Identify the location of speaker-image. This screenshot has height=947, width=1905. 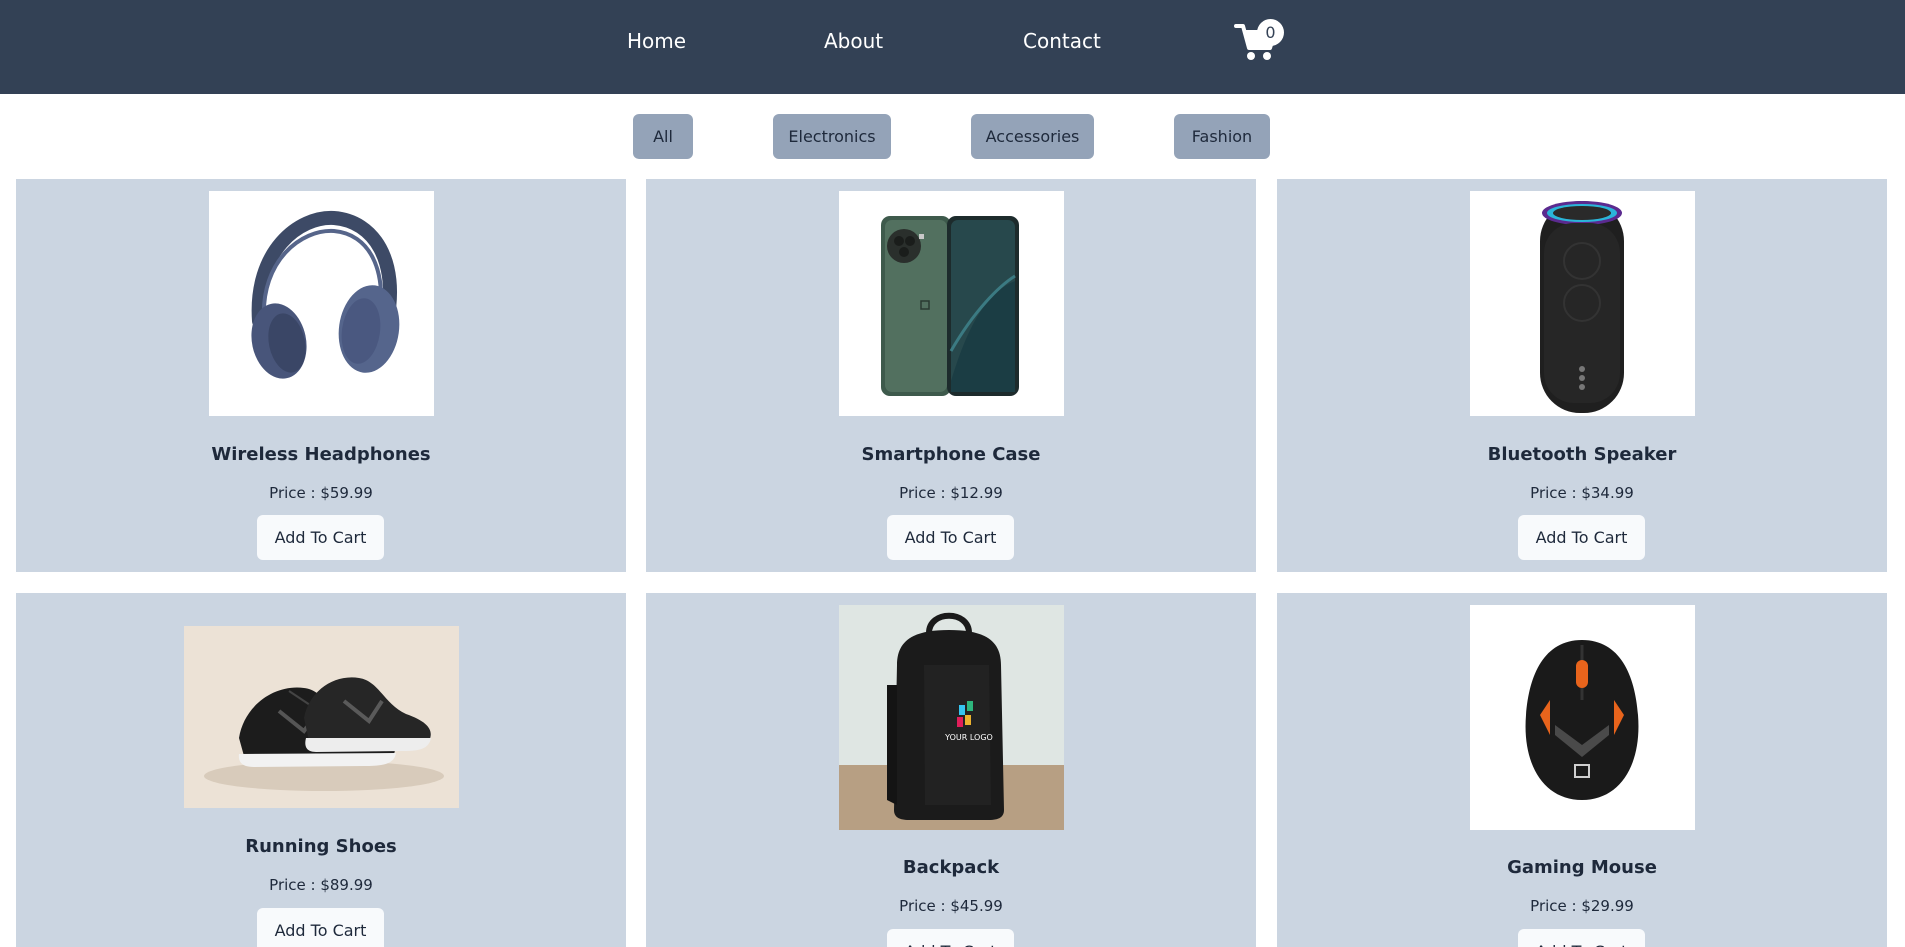
(1582, 303).